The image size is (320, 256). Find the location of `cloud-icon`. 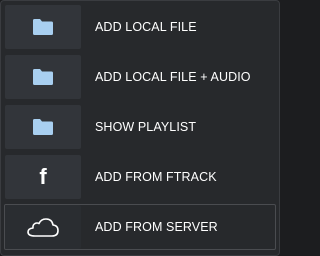

cloud-icon is located at coordinates (43, 227).